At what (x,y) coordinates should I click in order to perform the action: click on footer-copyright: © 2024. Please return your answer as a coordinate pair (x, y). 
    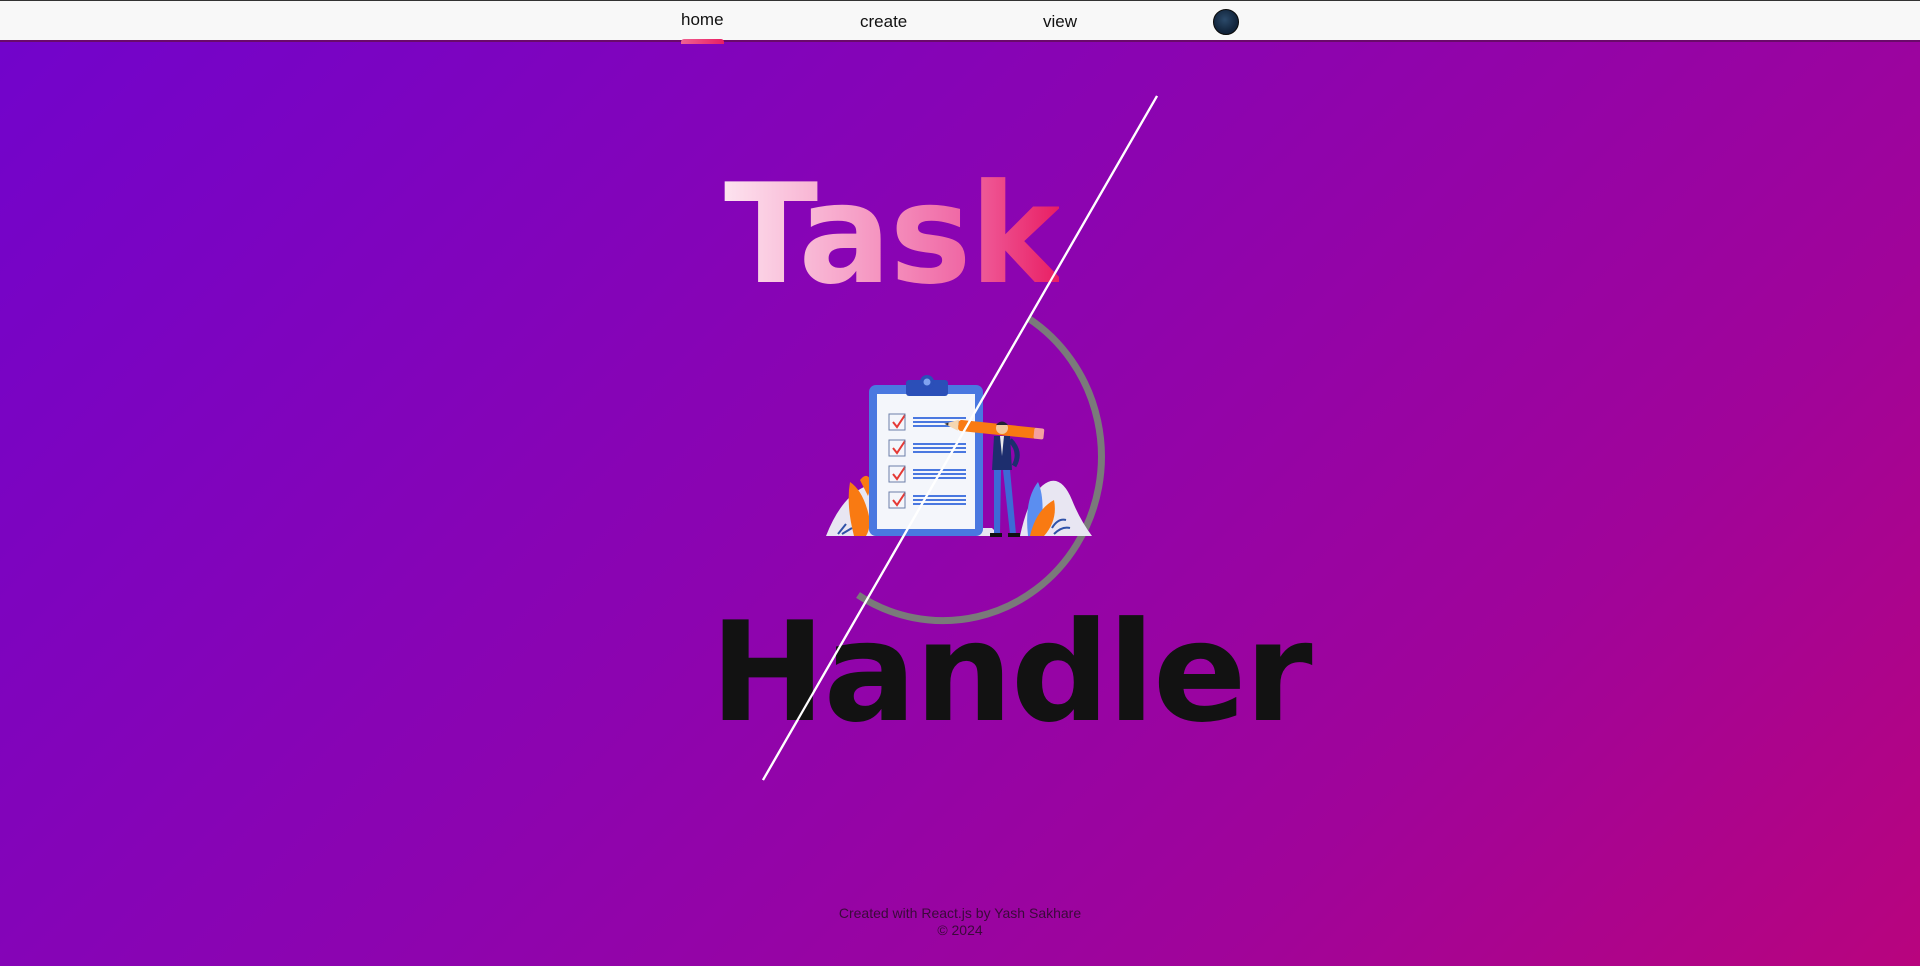
    Looking at the image, I should click on (960, 930).